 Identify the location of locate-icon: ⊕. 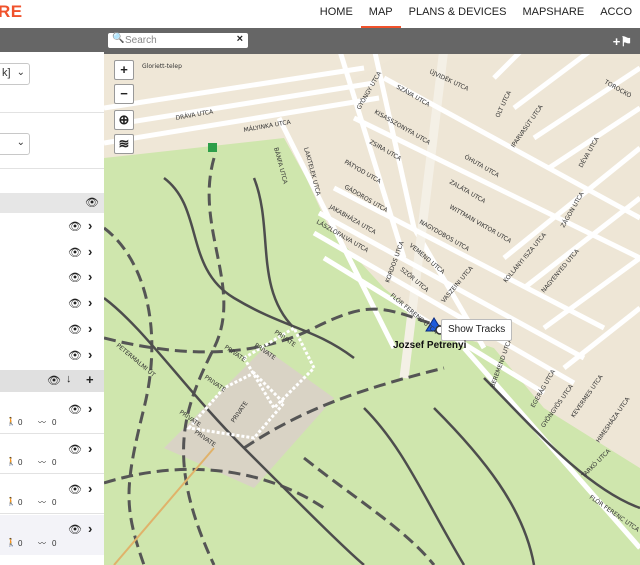
(124, 120).